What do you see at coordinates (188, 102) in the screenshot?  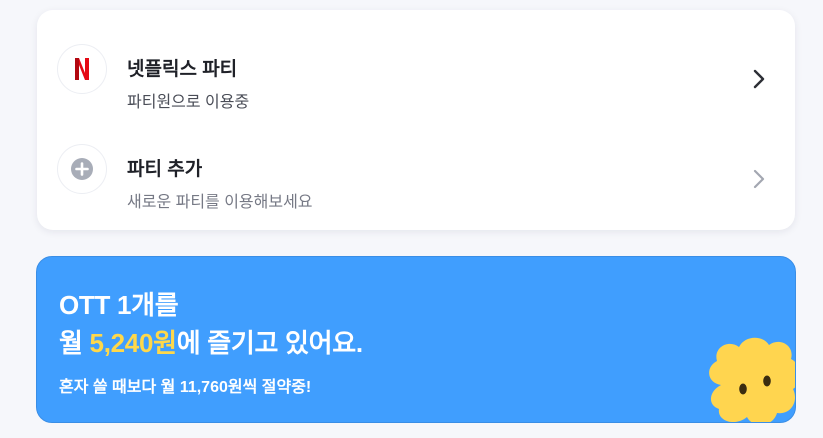 I see `party-item-subtitle: 파티원으로 이용중` at bounding box center [188, 102].